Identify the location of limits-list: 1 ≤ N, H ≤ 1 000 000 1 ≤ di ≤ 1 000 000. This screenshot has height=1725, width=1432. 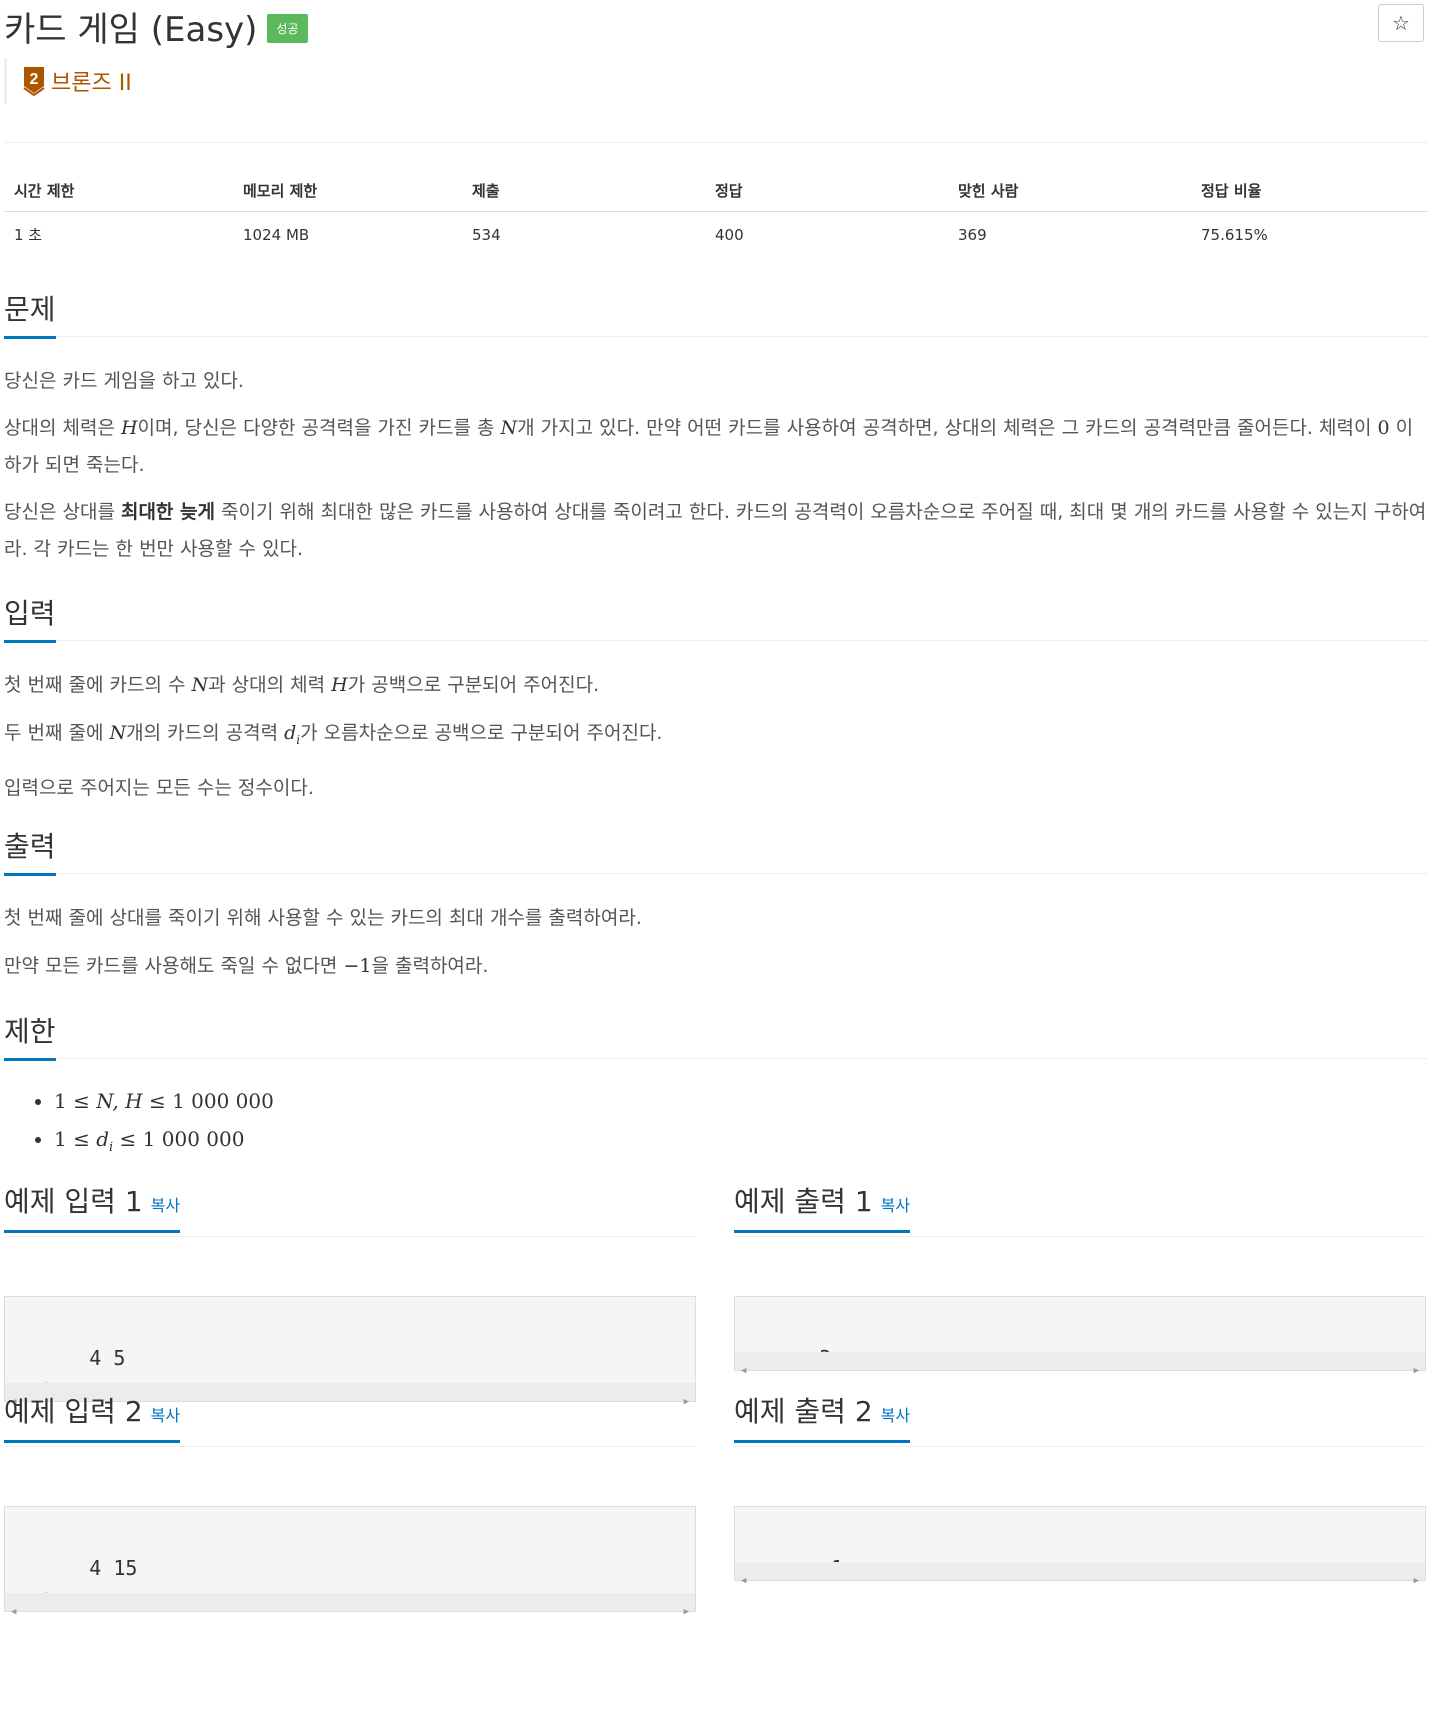
(716, 1124).